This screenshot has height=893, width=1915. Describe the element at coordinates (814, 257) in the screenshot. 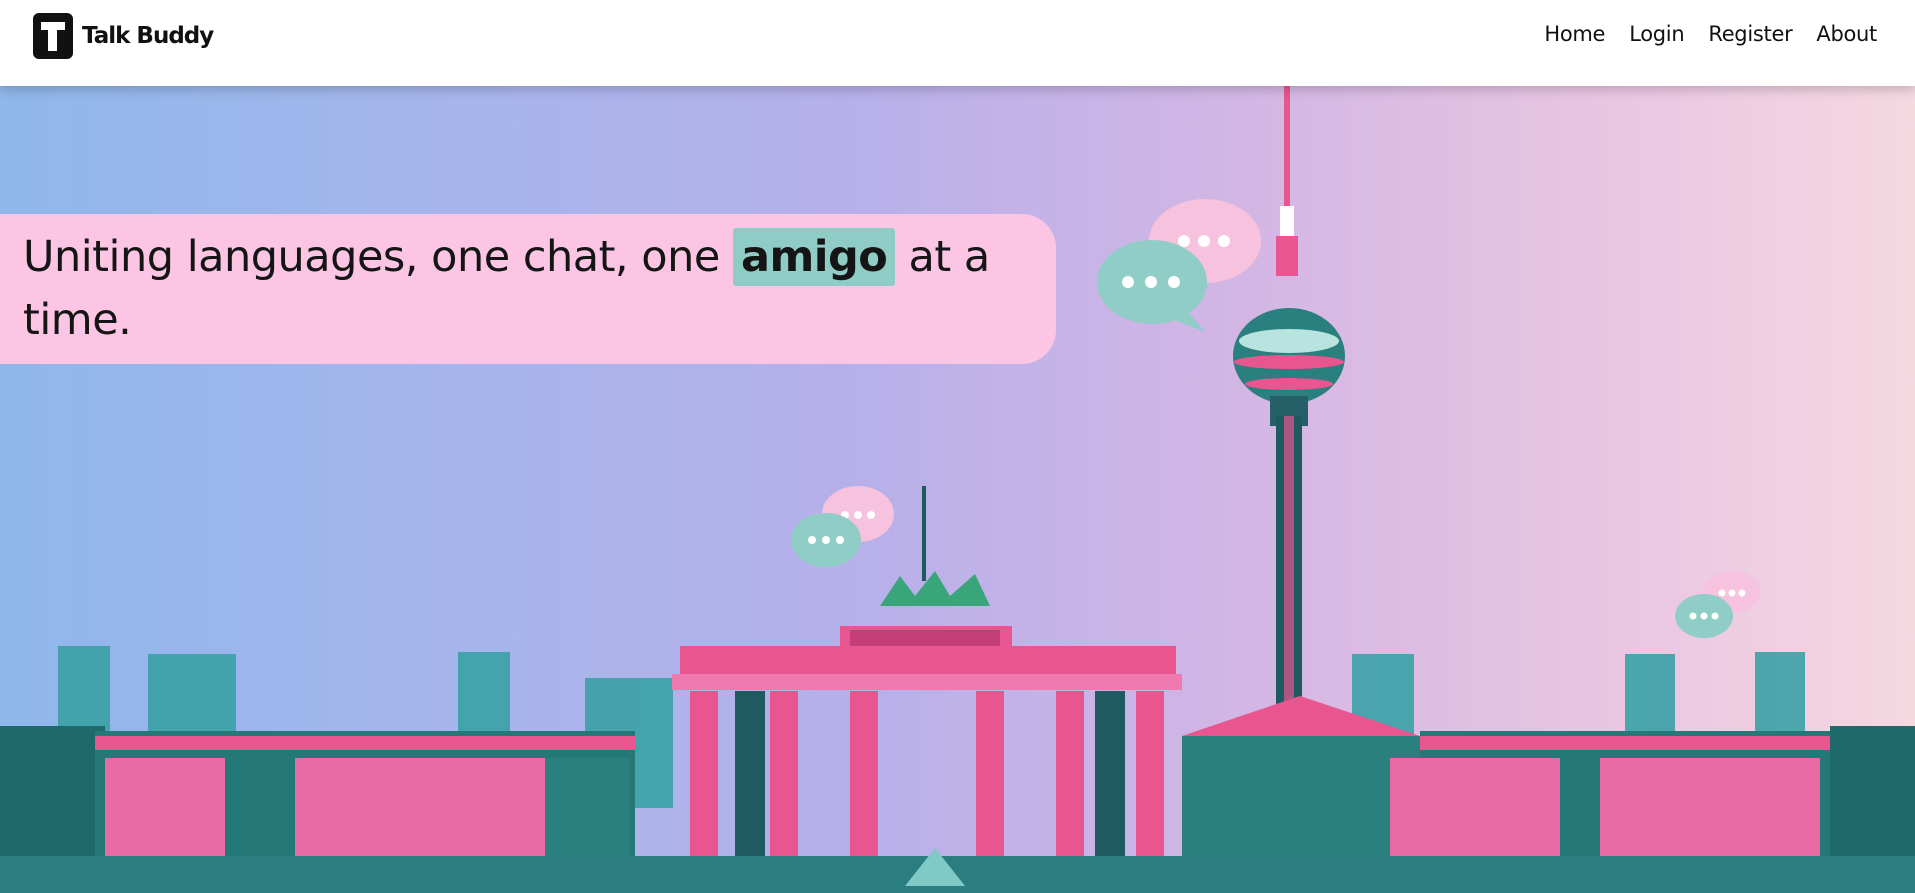

I see `tagline-highlight: amigo` at that location.